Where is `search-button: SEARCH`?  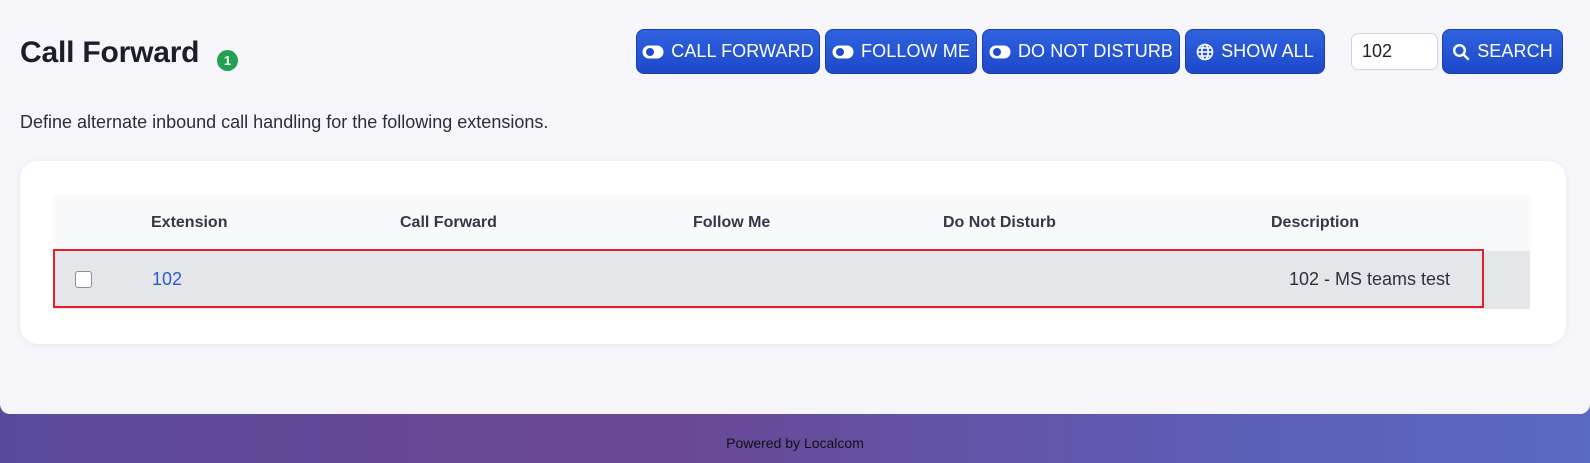 search-button: SEARCH is located at coordinates (1502, 51).